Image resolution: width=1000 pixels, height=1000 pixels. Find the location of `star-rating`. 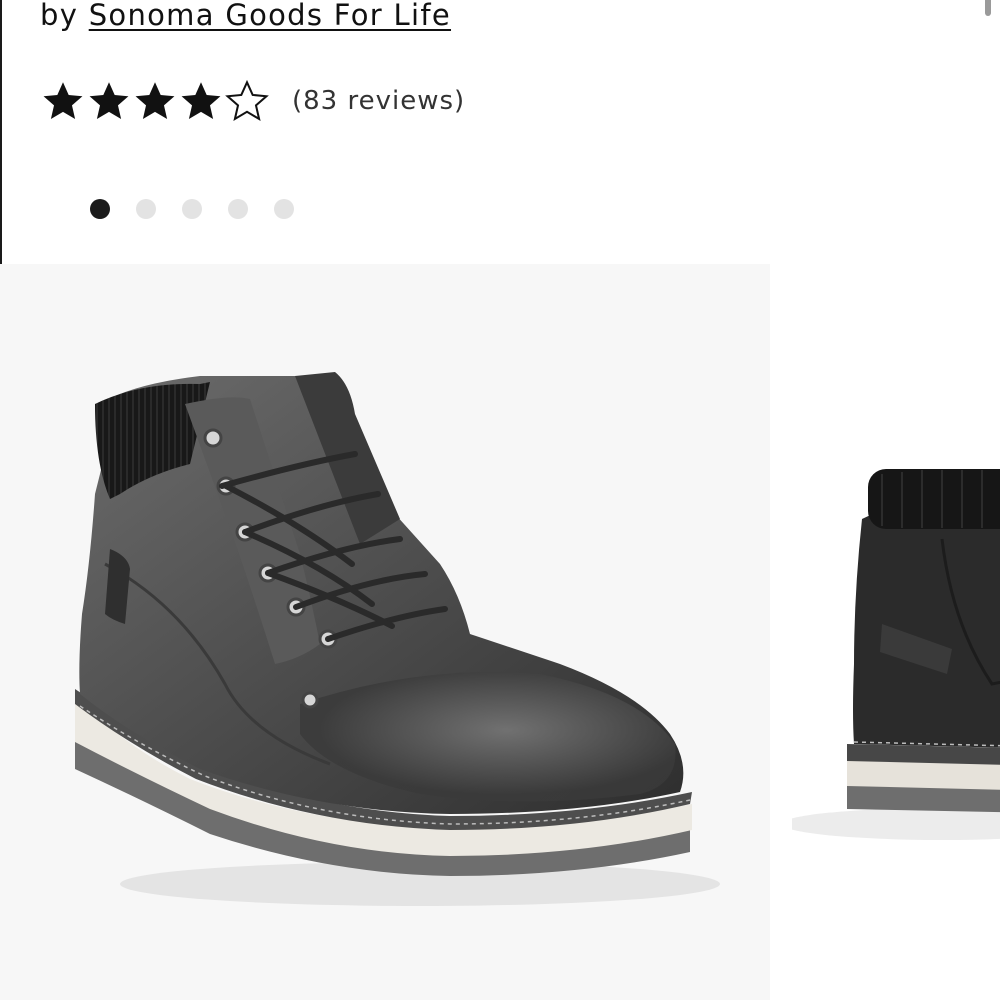

star-rating is located at coordinates (155, 101).